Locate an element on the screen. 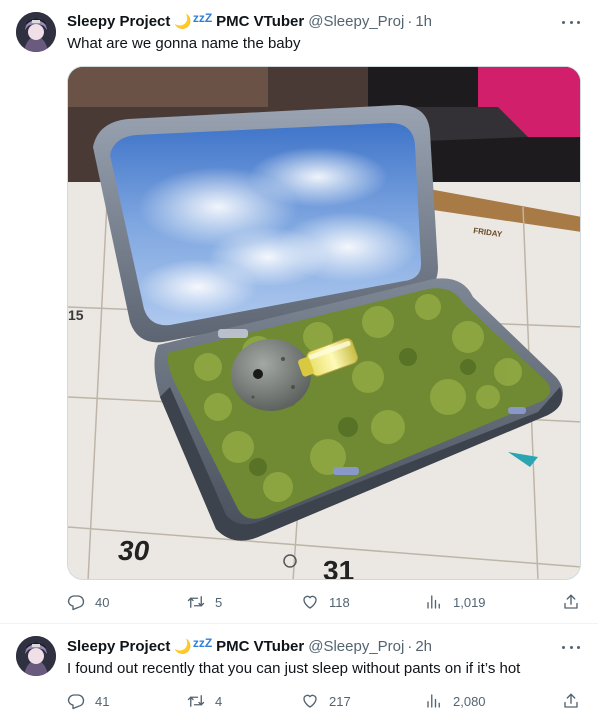 This screenshot has height=719, width=598. calendar-number-31: 31 is located at coordinates (338, 567).